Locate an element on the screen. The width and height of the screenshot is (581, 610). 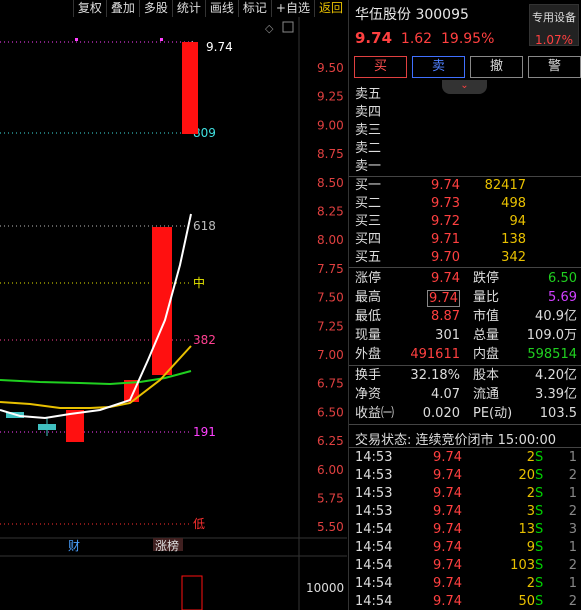
price-axis-tick: 9.25 is located at coordinates (330, 97).